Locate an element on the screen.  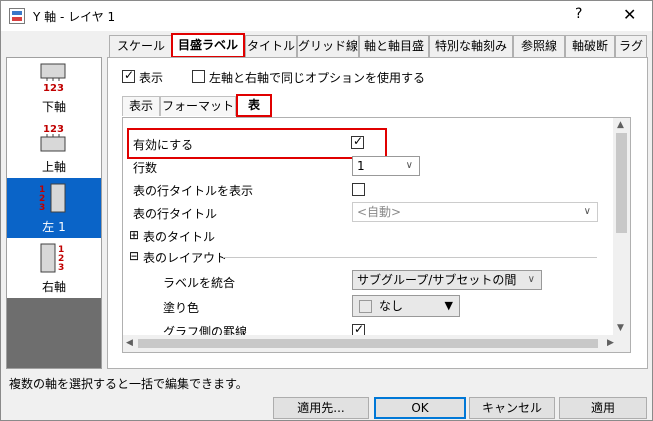
row-title-label: 表の行タイトル is located at coordinates (175, 214).